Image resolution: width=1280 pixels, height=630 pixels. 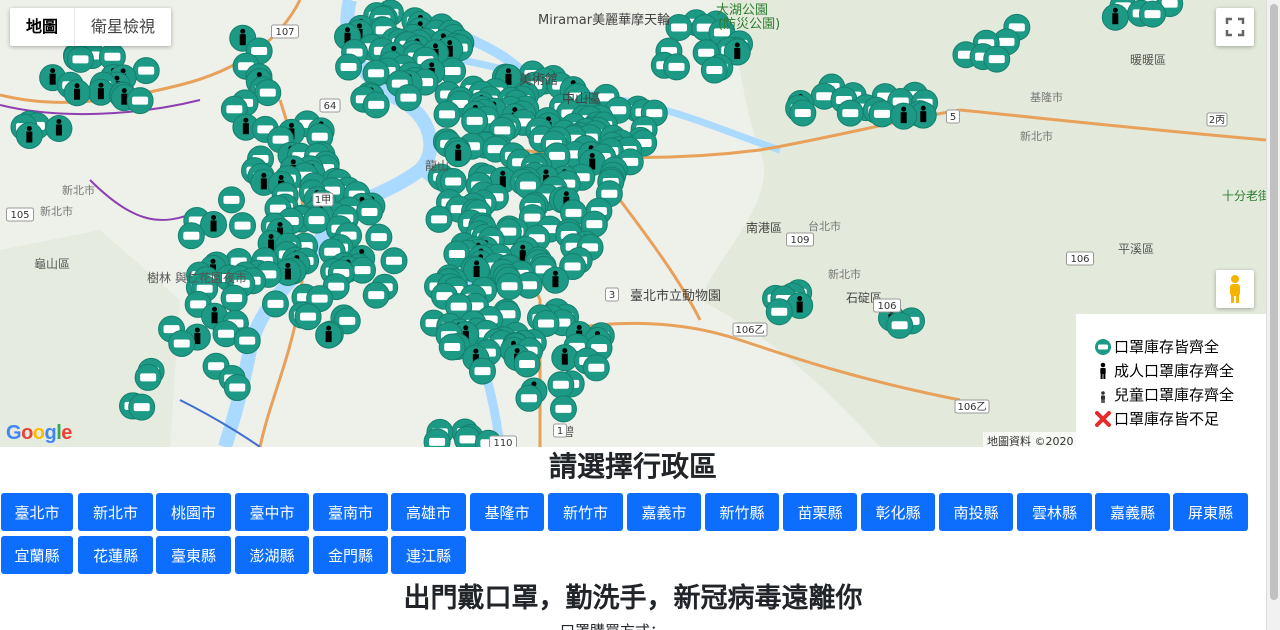 What do you see at coordinates (1030, 439) in the screenshot?
I see `map-attribution: 地圖資料 ©2020` at bounding box center [1030, 439].